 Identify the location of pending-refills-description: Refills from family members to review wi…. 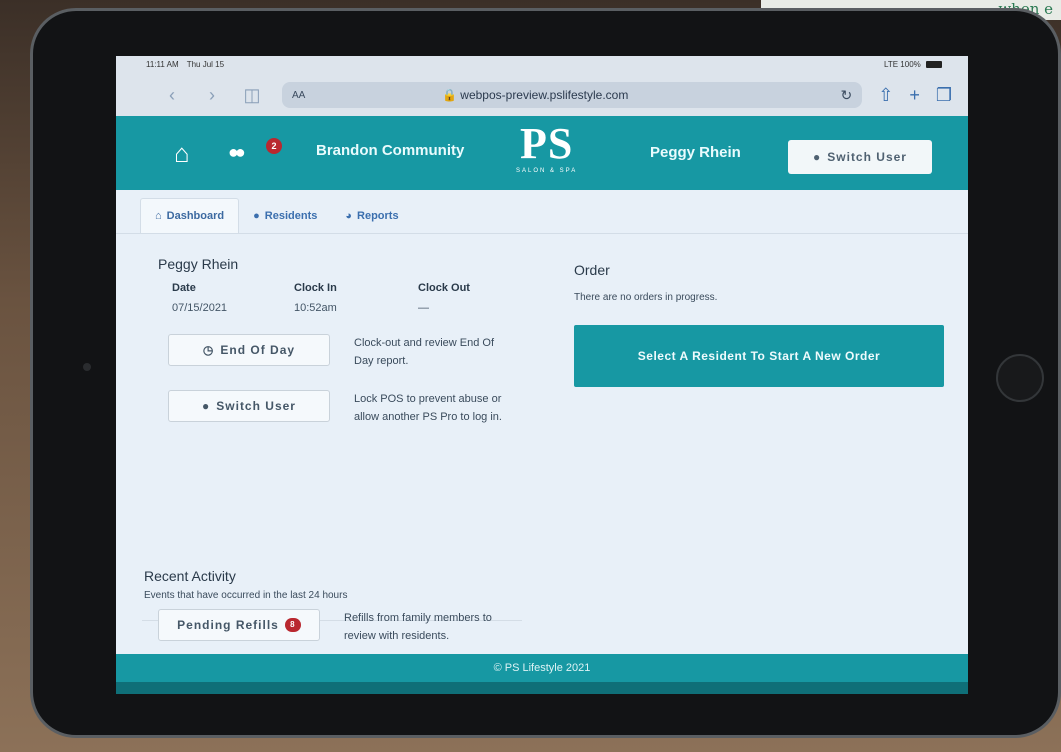
(418, 627).